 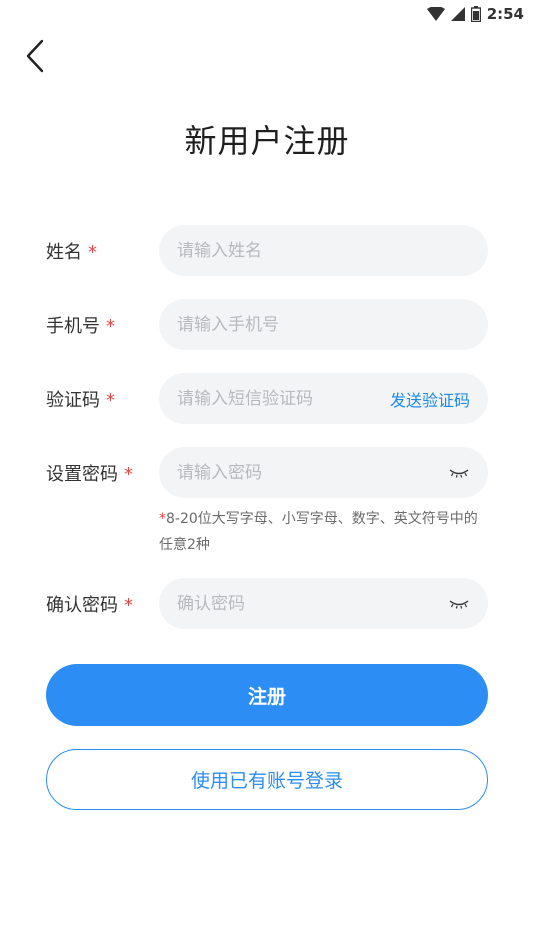 I want to click on confirm-field, so click(x=323, y=603).